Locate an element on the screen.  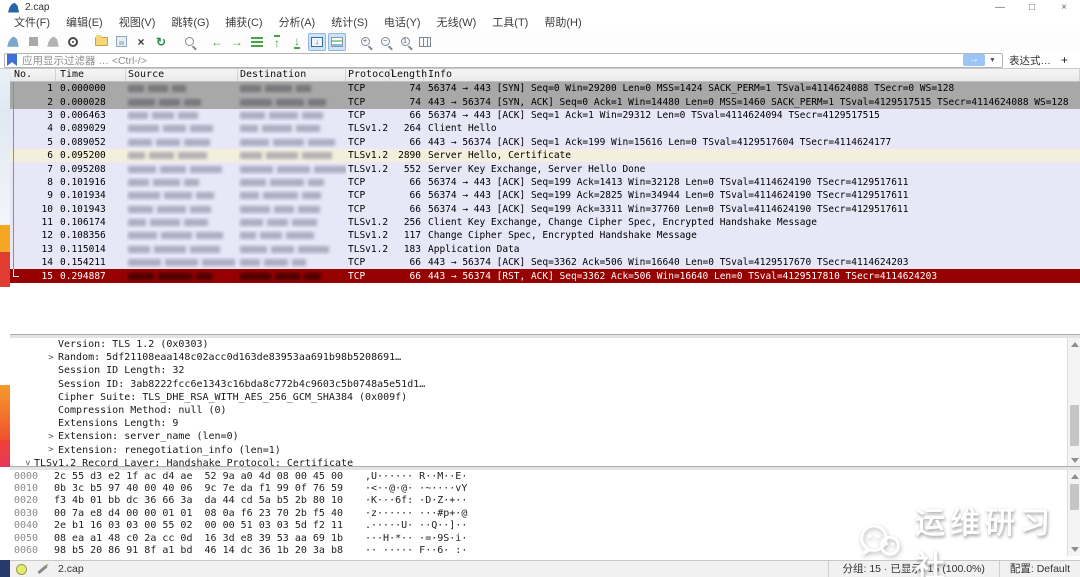
detail-text: Session ID Length: 32 is located at coordinates (121, 371).